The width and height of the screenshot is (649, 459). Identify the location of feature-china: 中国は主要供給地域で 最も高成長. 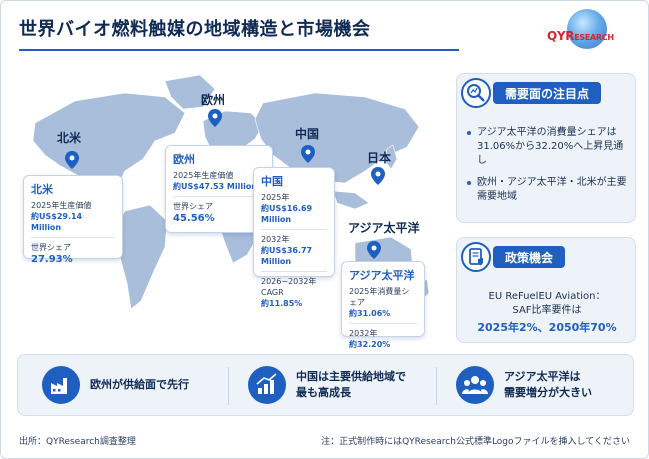
(333, 386).